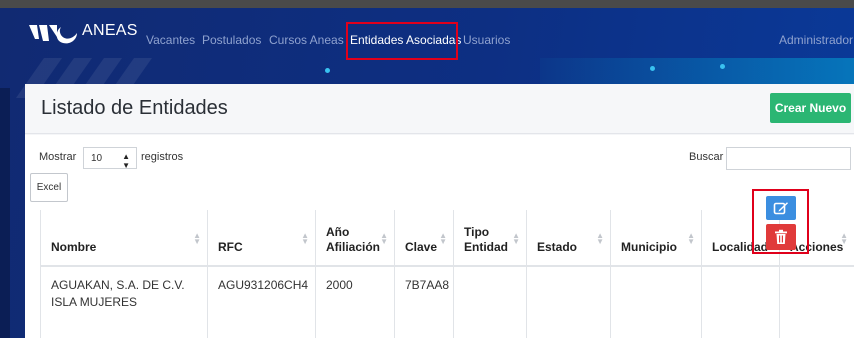  What do you see at coordinates (424, 302) in the screenshot?
I see `table-cell-clave: 7B7AA8` at bounding box center [424, 302].